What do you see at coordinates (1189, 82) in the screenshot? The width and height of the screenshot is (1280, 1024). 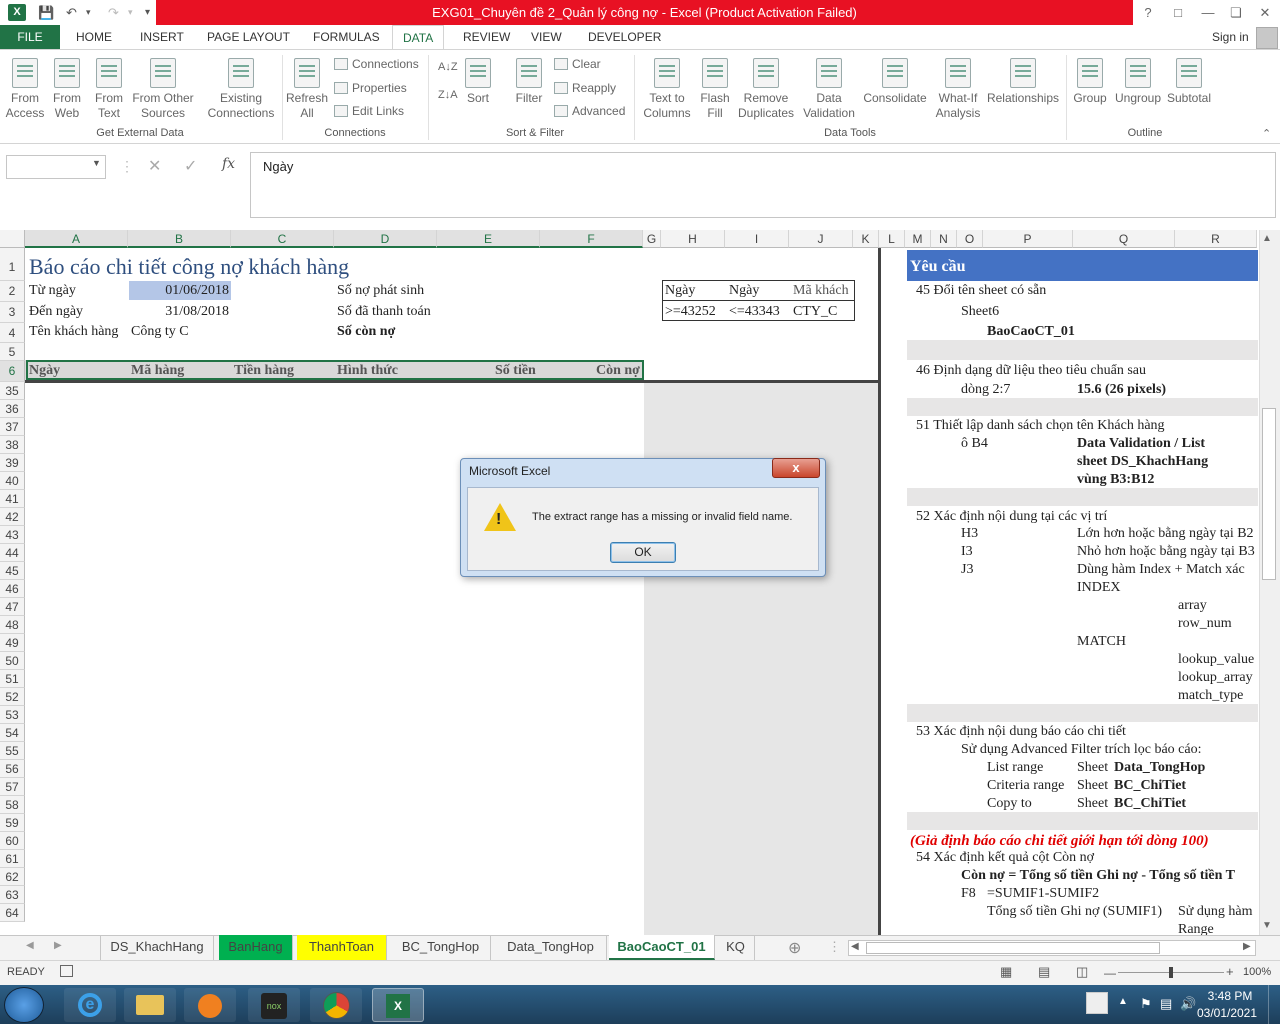 I see `subtotal-button: Subtotal` at bounding box center [1189, 82].